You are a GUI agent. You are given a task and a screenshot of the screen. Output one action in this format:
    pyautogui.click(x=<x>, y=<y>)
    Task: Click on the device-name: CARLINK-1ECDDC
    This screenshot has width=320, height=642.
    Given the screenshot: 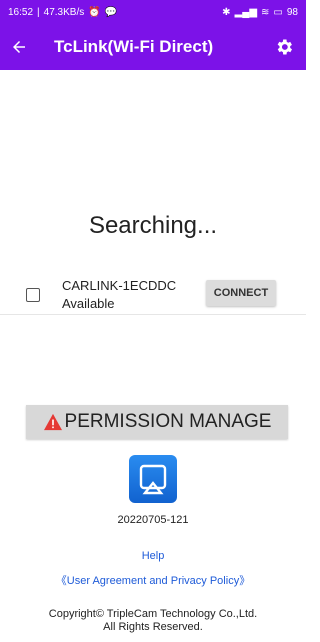 What is the action you would take?
    pyautogui.click(x=119, y=285)
    